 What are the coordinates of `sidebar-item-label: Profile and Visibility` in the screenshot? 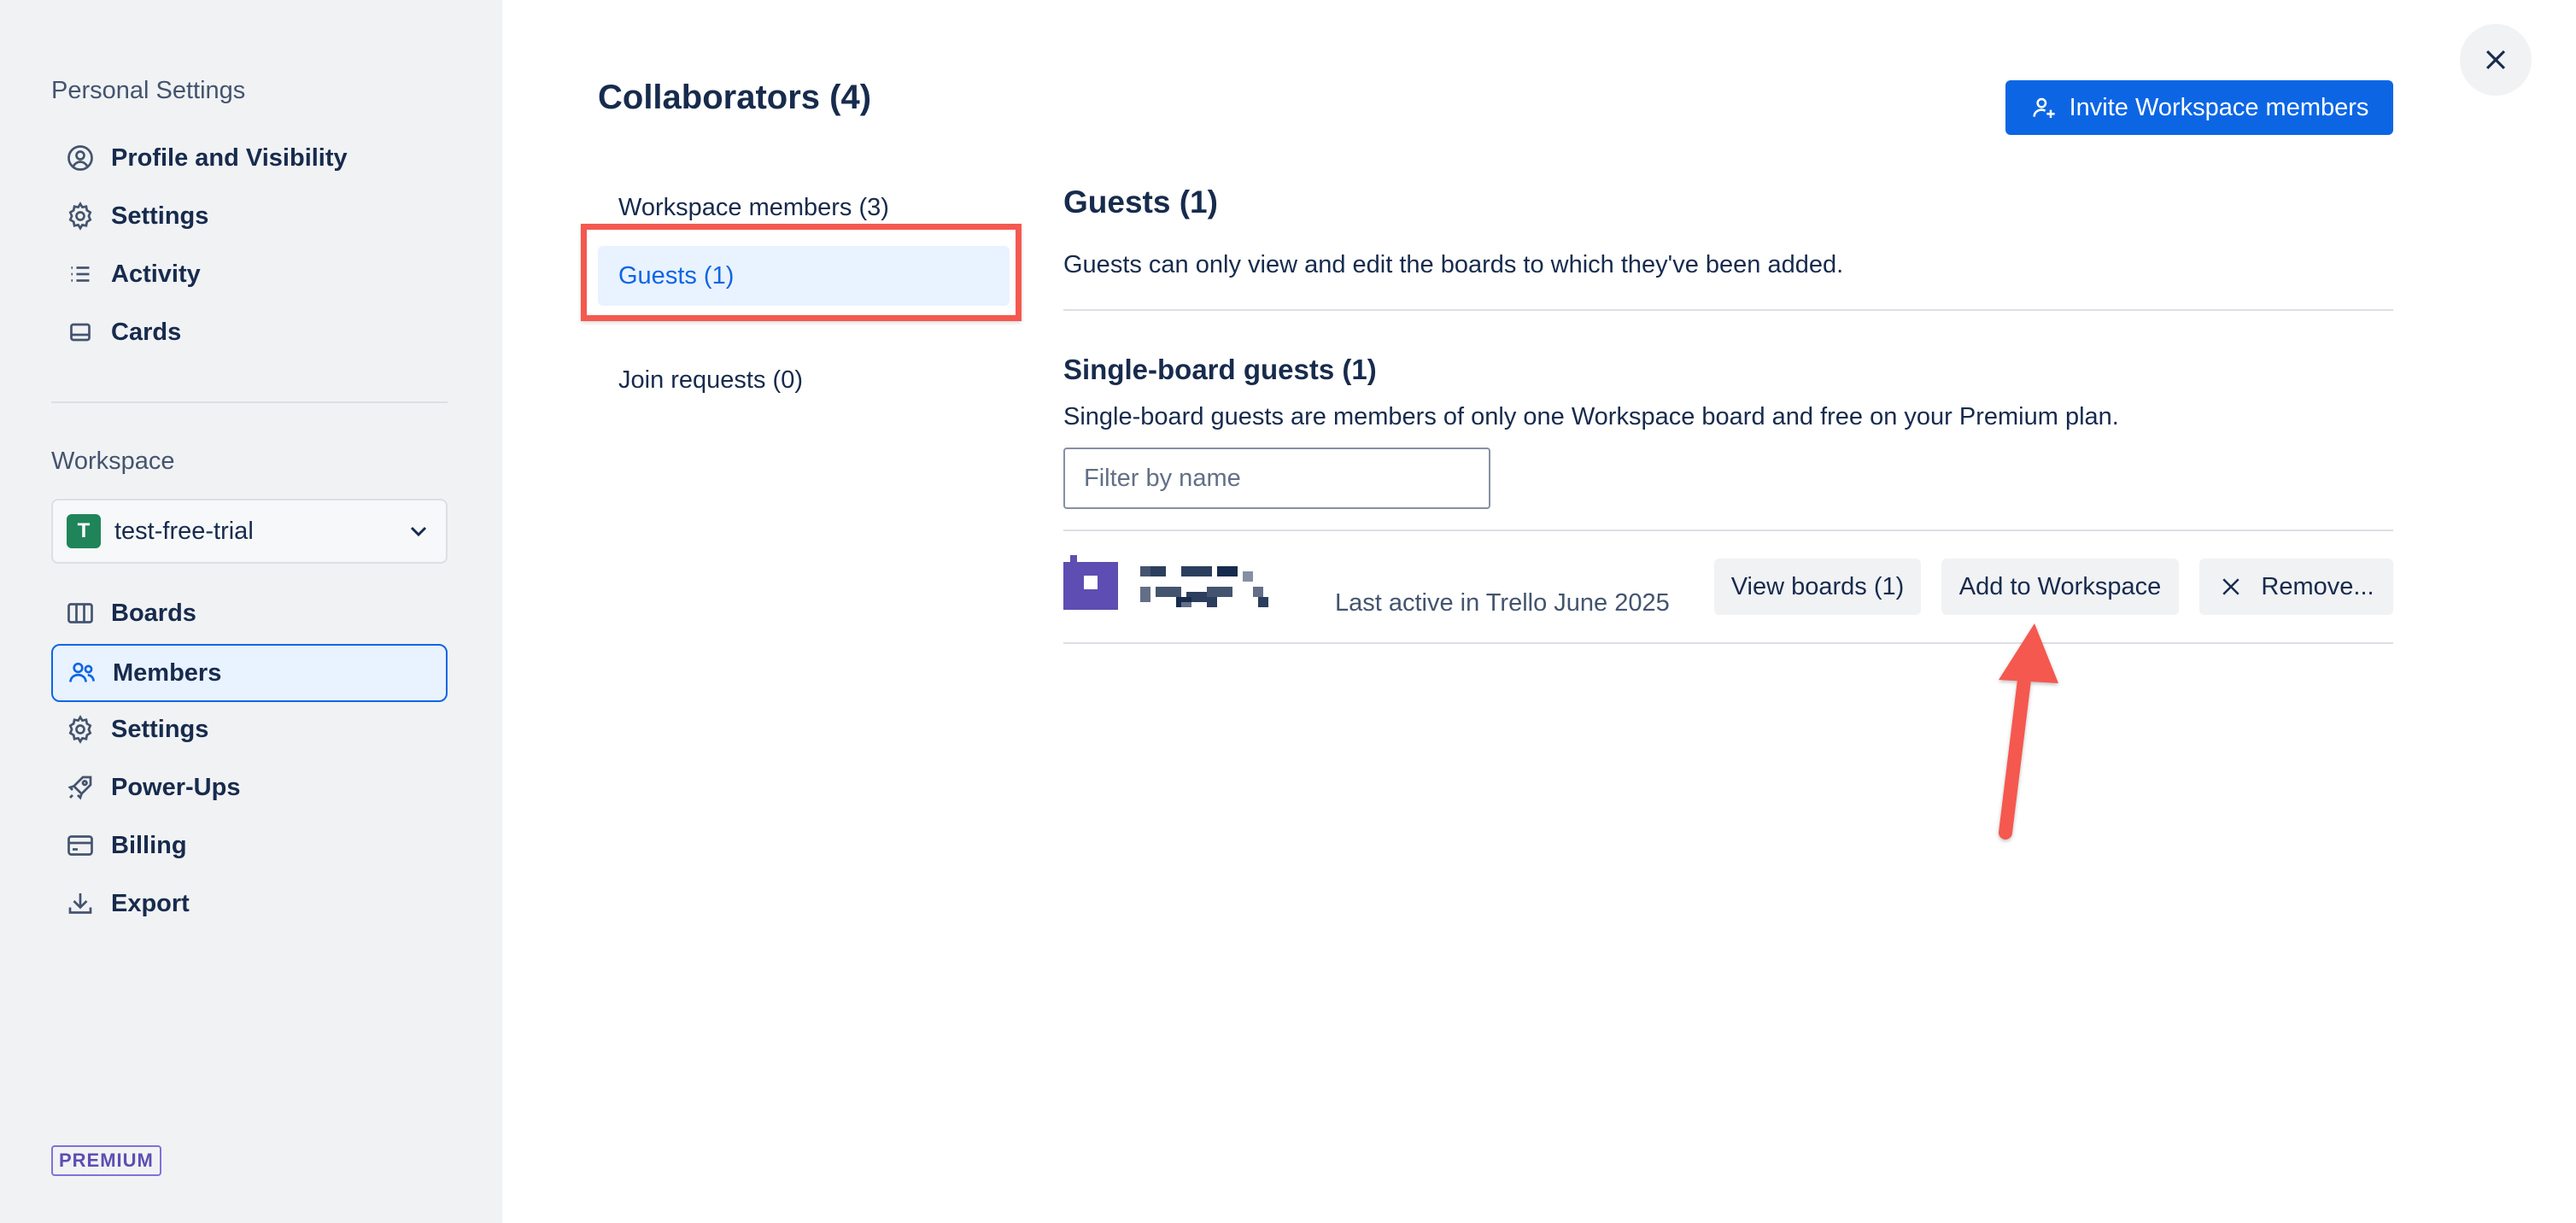 It's located at (229, 157).